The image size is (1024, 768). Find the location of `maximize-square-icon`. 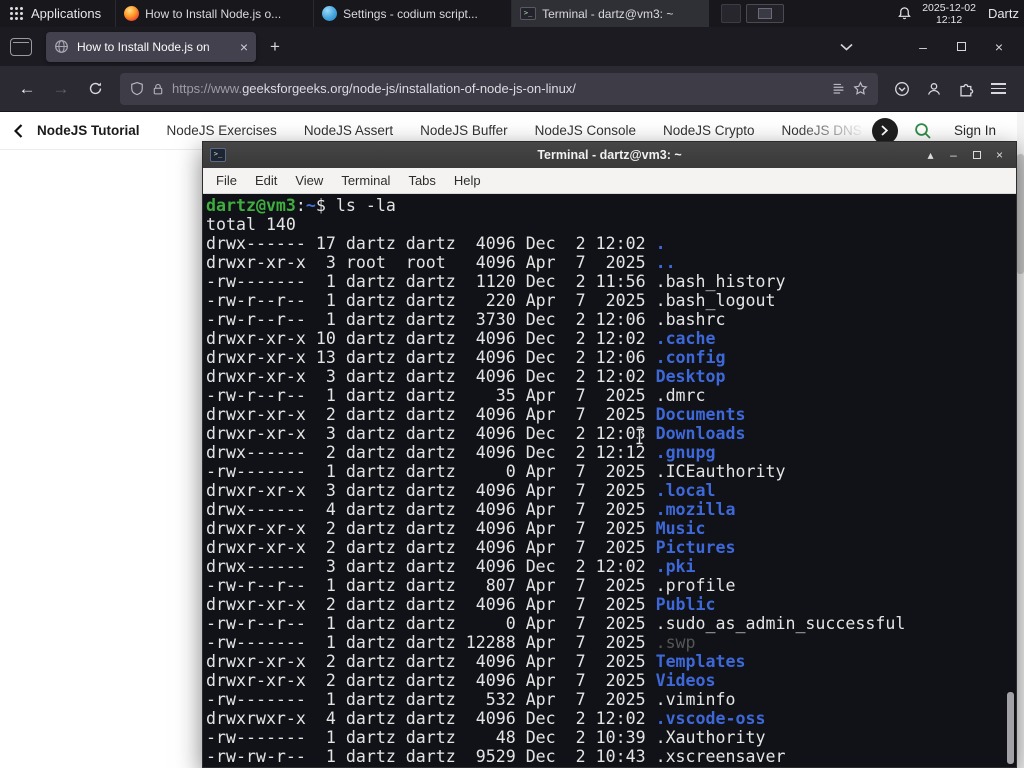

maximize-square-icon is located at coordinates (976, 155).